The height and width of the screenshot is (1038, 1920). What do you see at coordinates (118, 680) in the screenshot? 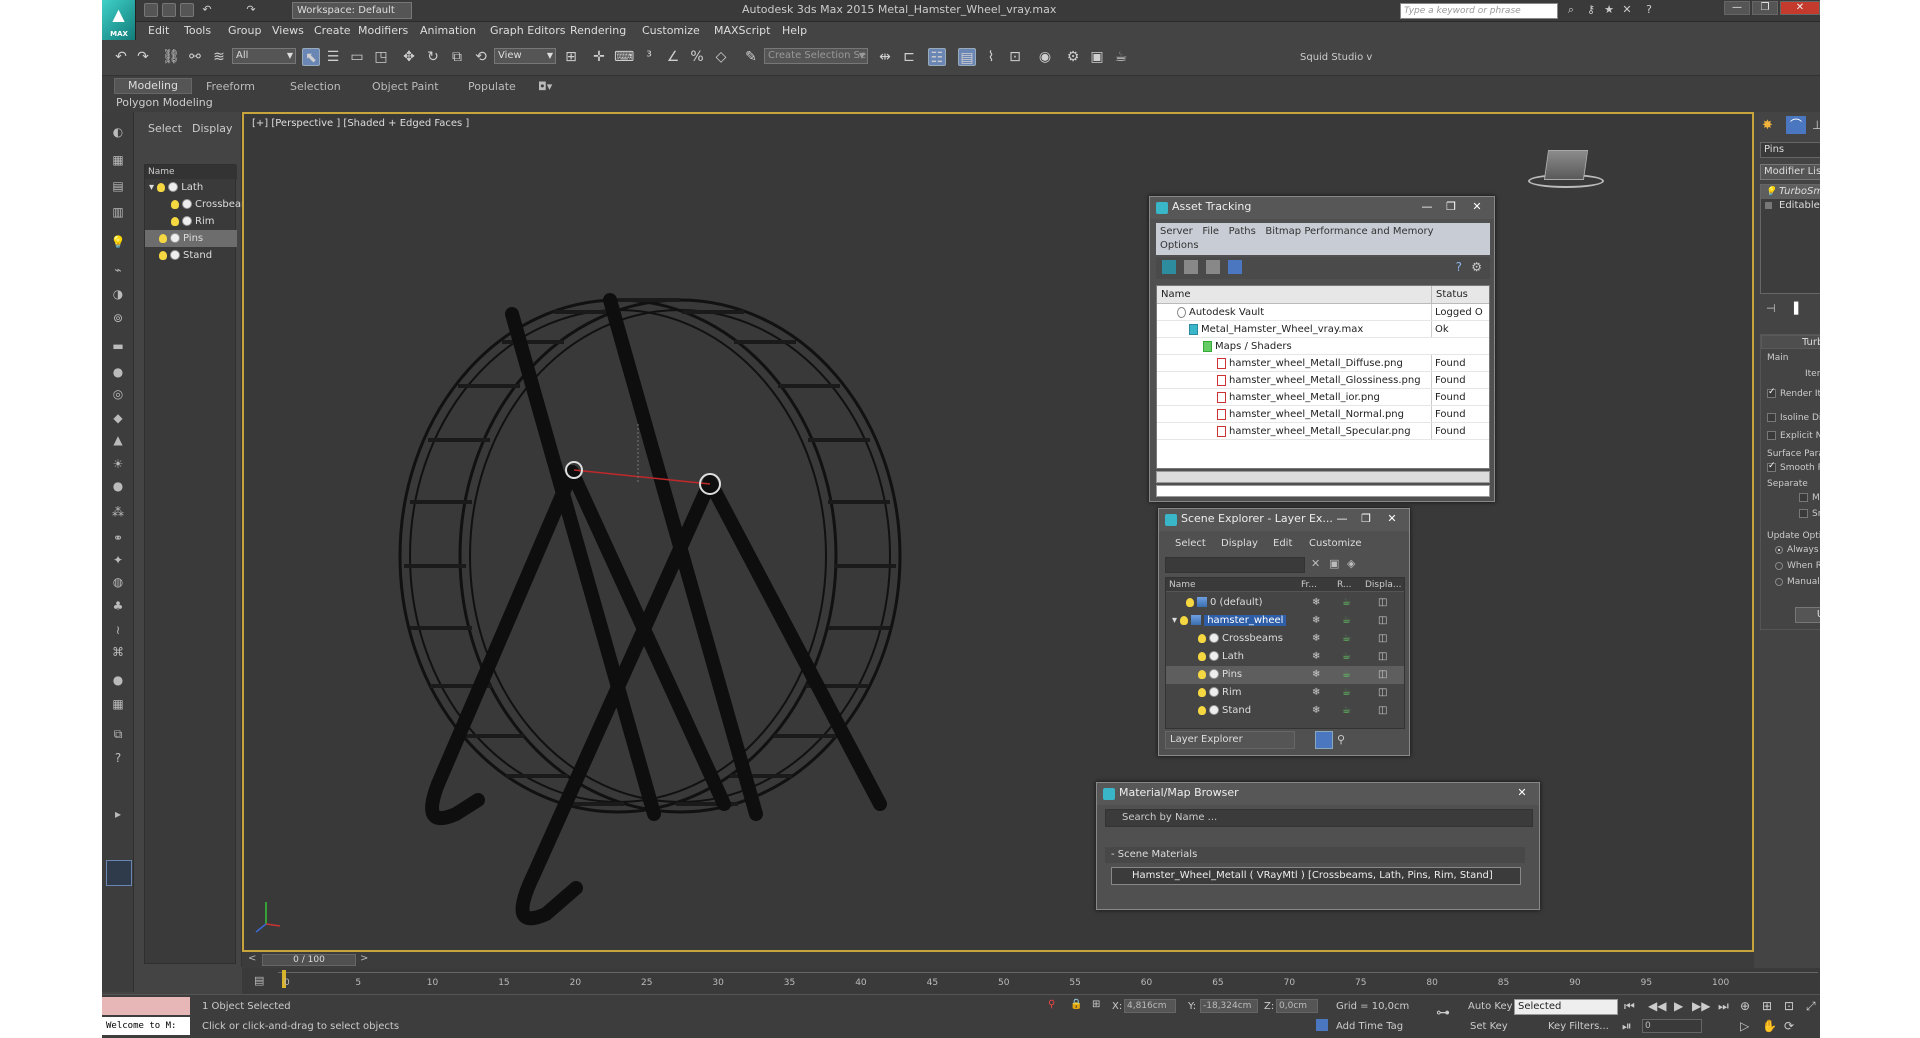
I see `sphere-white-icon: ●` at bounding box center [118, 680].